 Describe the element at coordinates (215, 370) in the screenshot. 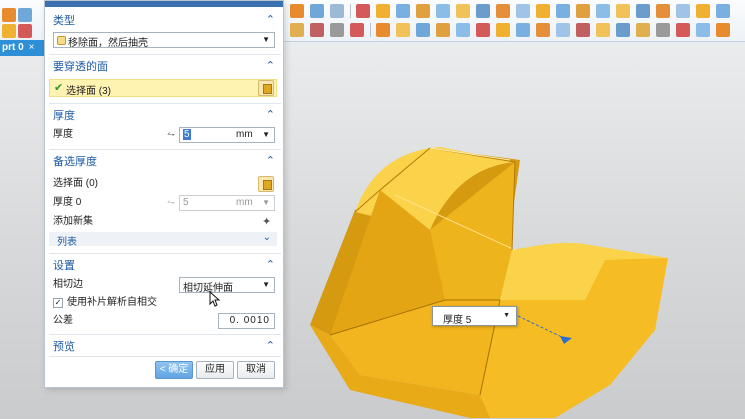

I see `apply-button: 应用` at that location.